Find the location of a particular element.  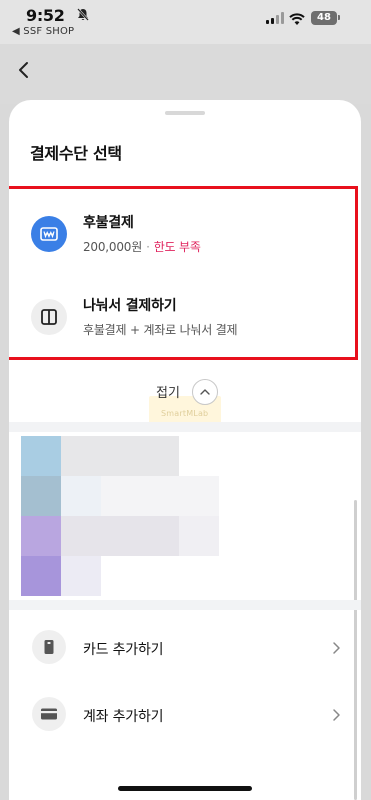

chevron-left-icon is located at coordinates (23, 70).